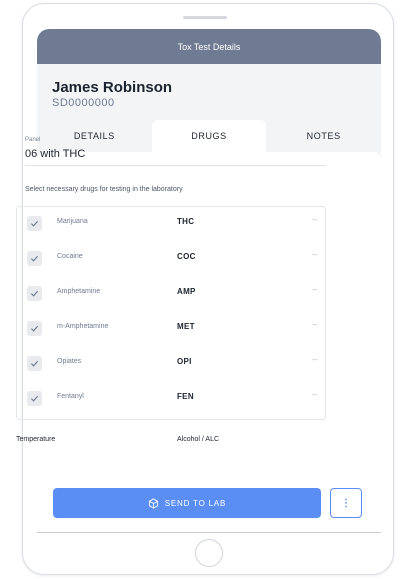 The image size is (413, 579). What do you see at coordinates (70, 396) in the screenshot?
I see `drug-name: Fentanyl` at bounding box center [70, 396].